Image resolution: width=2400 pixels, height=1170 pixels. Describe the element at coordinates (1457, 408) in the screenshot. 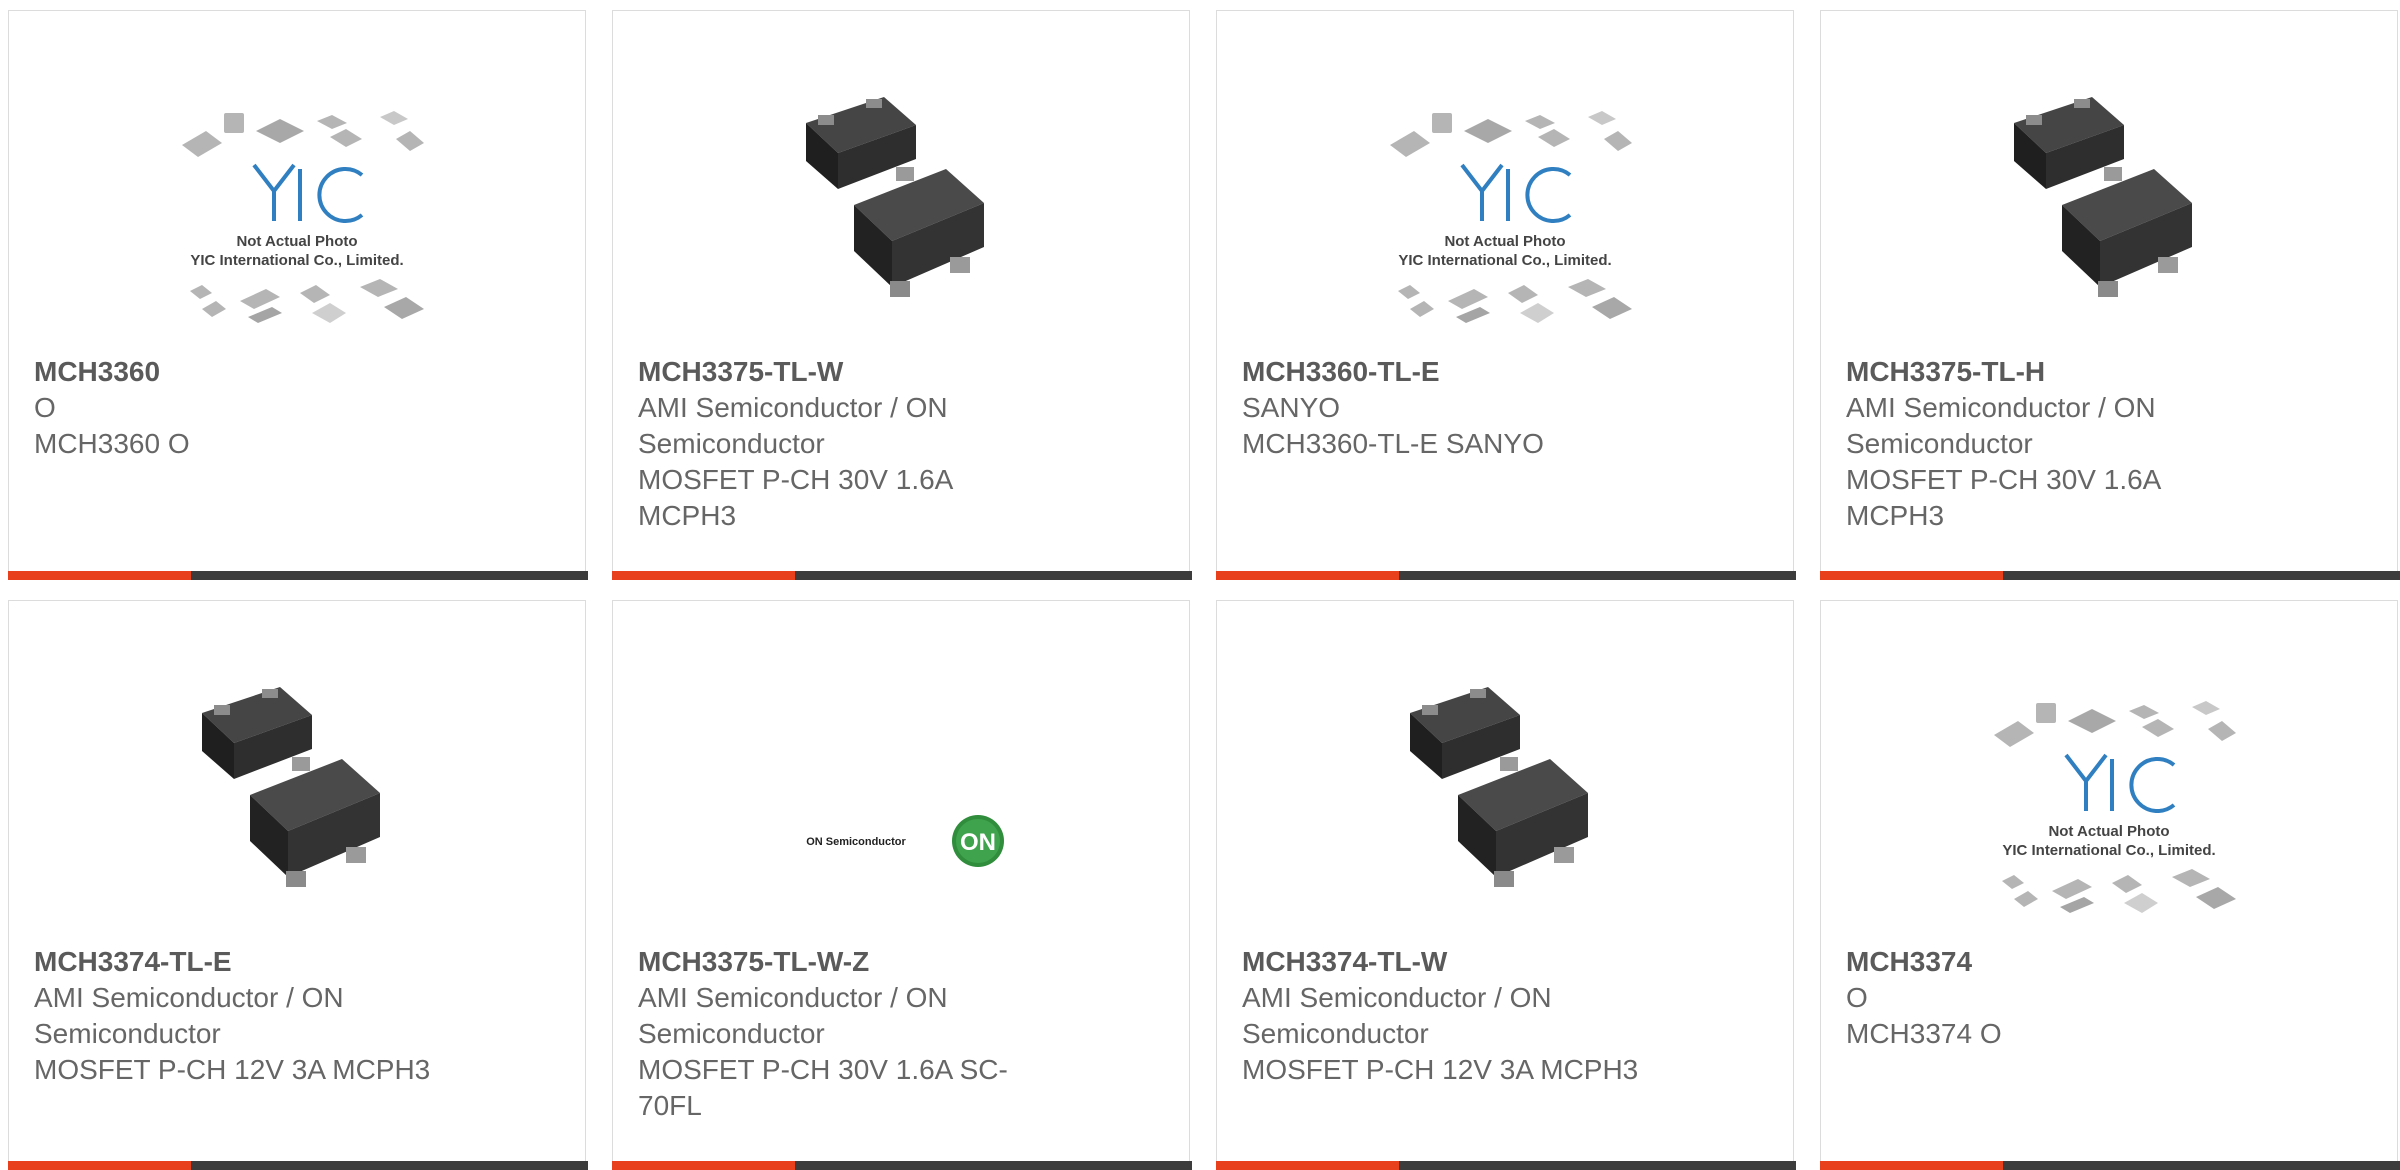

I see `product-info: MCH3360-TL-E SANYO MCH3360-TL-E SANYO` at that location.